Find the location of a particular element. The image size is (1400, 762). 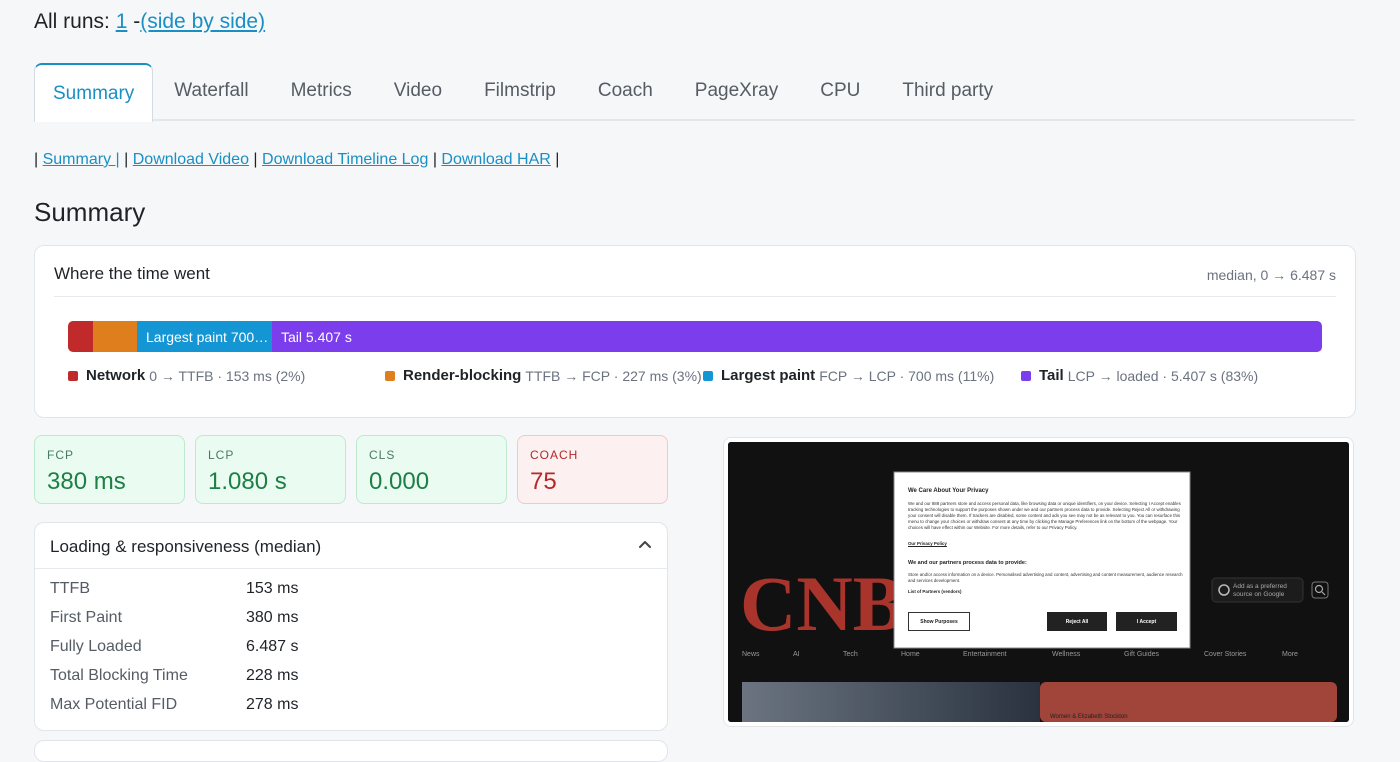

tab-pagexray: PageXray is located at coordinates (736, 91).